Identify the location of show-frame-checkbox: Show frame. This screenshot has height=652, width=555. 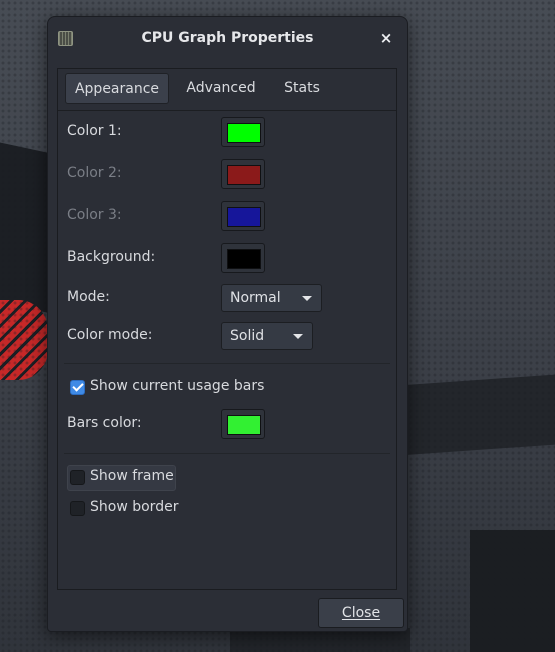
(121, 478).